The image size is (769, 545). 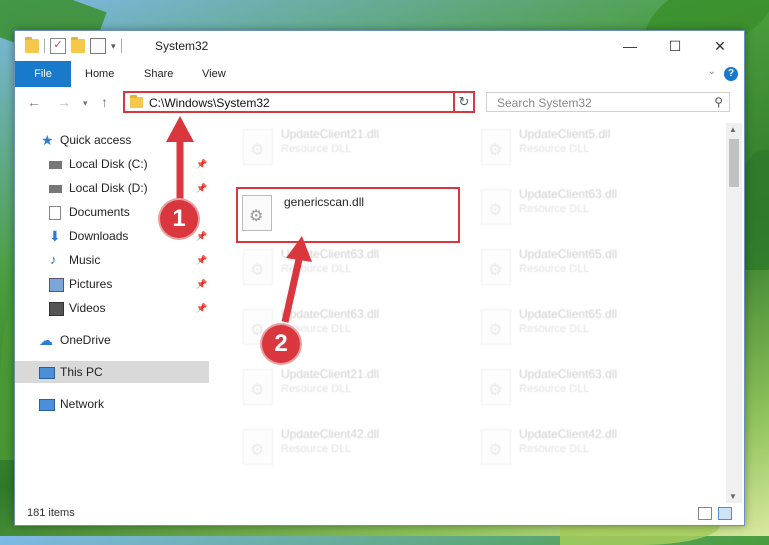 What do you see at coordinates (239, 219) in the screenshot?
I see `annotation-arrows` at bounding box center [239, 219].